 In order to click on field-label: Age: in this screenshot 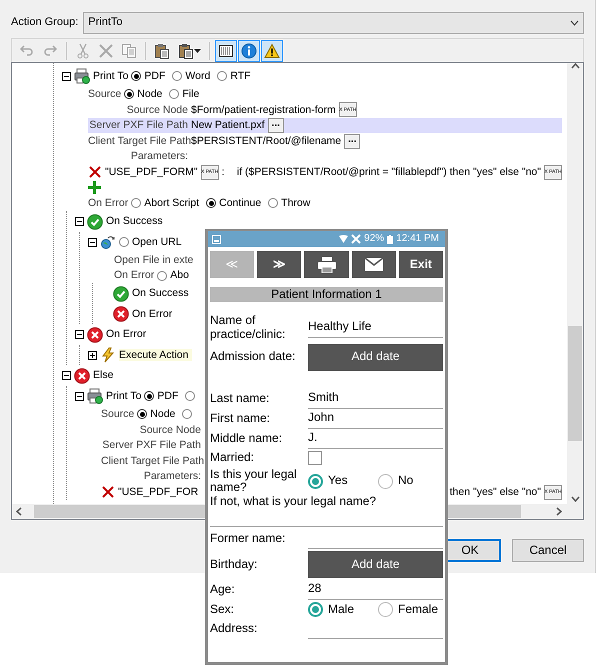, I will do `click(223, 590)`.